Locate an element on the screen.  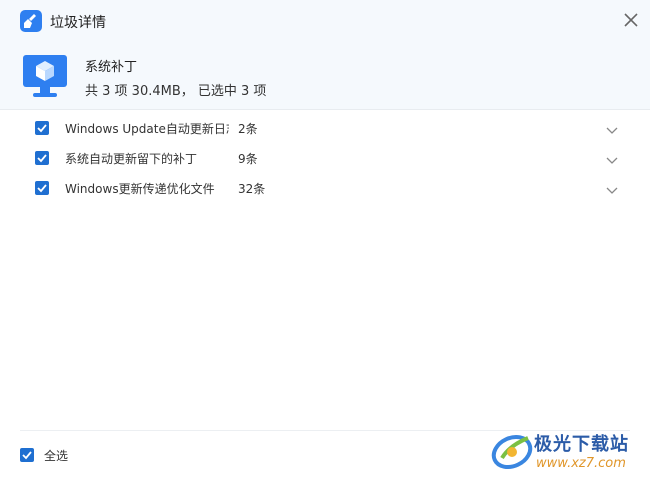
category-title: 系统补丁 is located at coordinates (111, 67).